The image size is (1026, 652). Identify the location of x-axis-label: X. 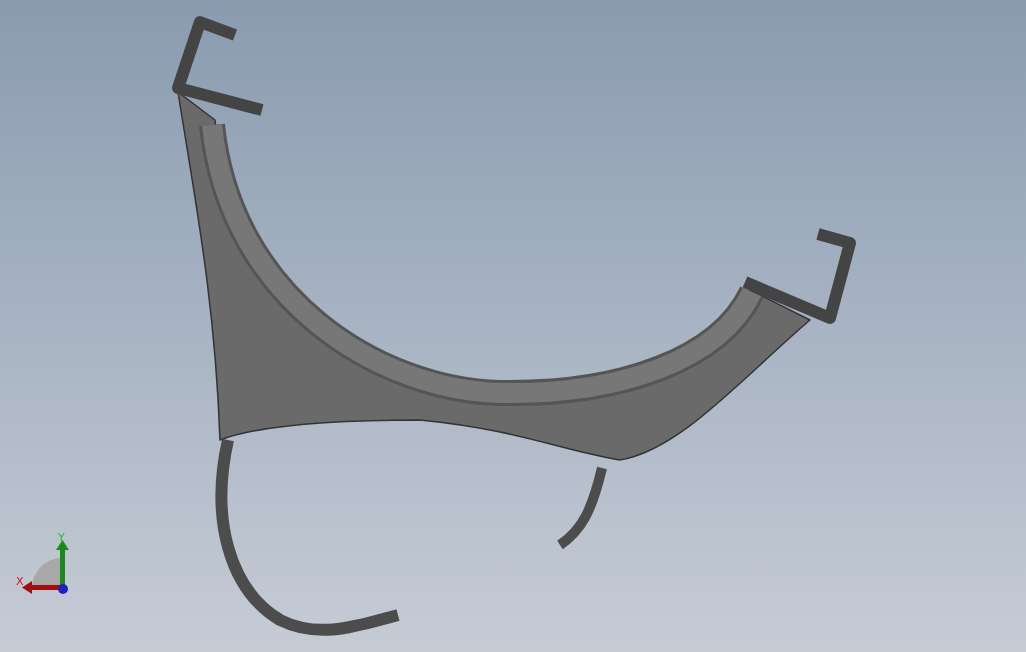
(20, 582).